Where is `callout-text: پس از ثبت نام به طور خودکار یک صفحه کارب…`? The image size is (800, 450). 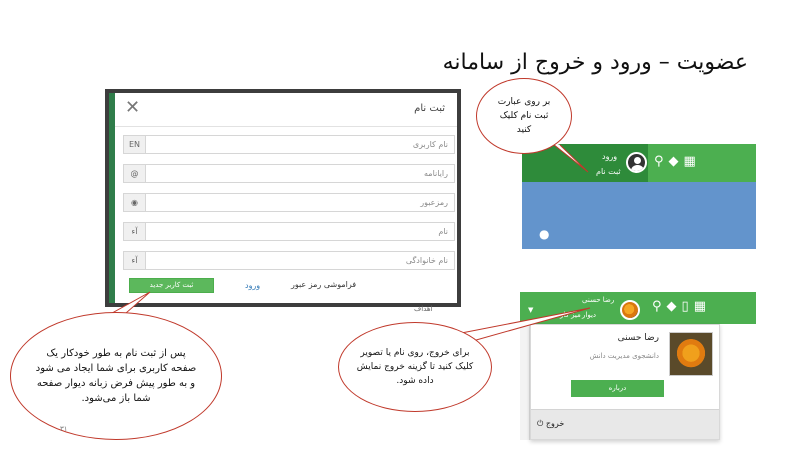 callout-text: پس از ثبت نام به طور خودکار یک صفحه کارب… is located at coordinates (116, 376).